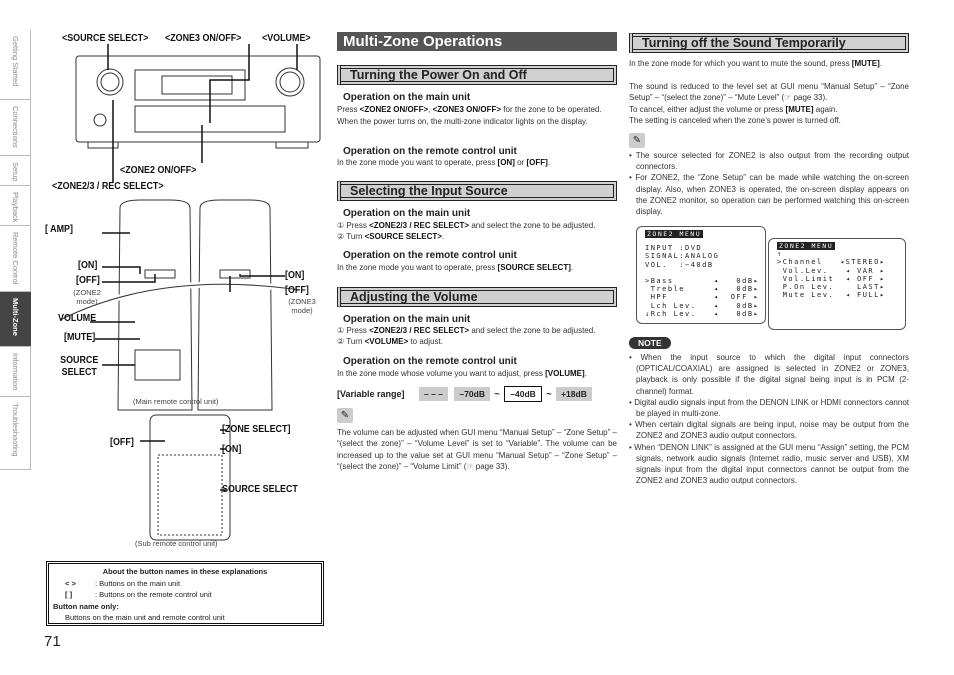 This screenshot has width=954, height=675. I want to click on range-label: [Variable range], so click(371, 394).